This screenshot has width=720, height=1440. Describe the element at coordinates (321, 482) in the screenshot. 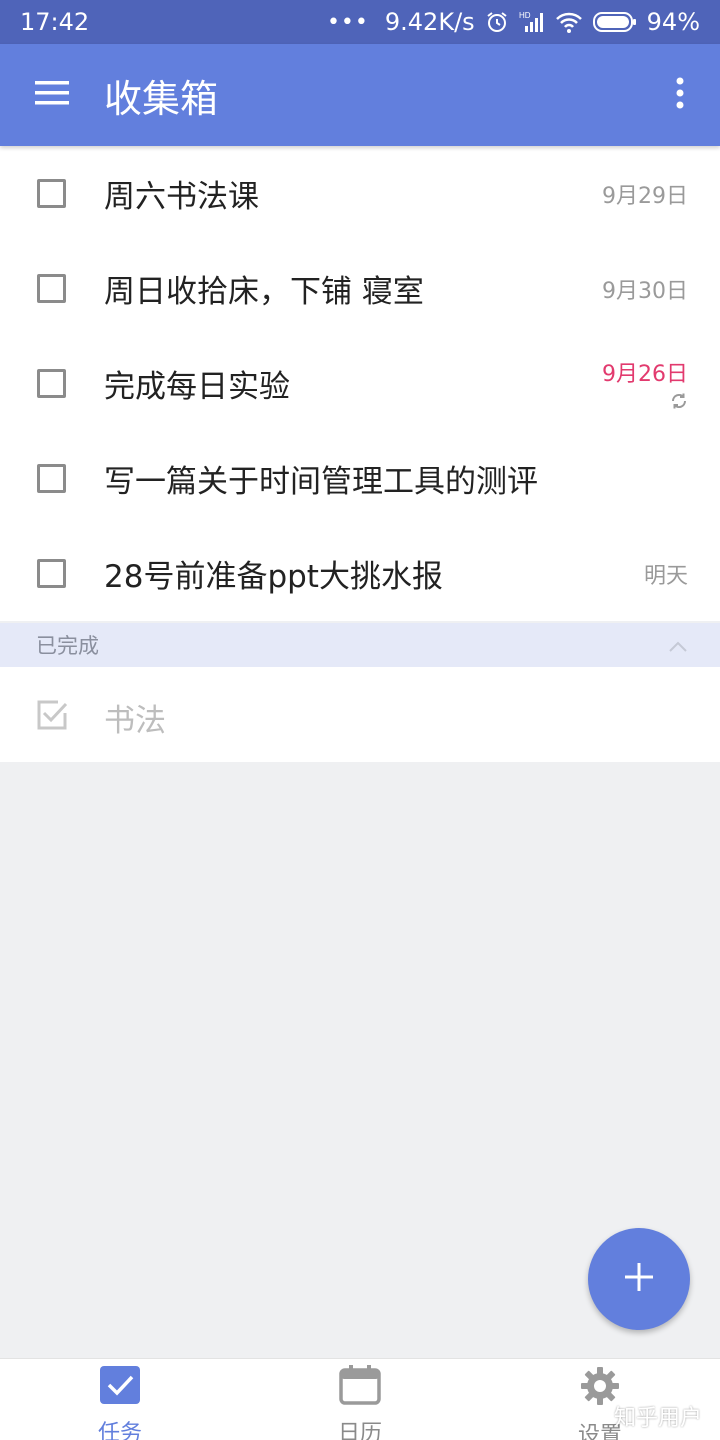

I see `task-title: 写一篇关于时间管理工具的测评` at that location.